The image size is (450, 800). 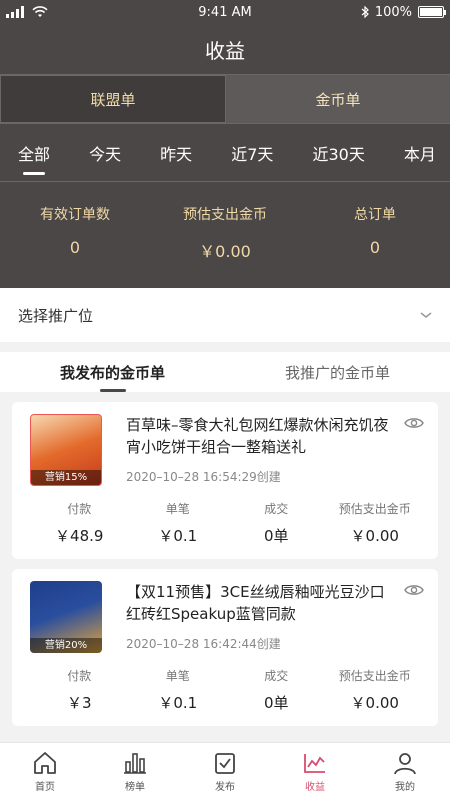 What do you see at coordinates (314, 763) in the screenshot?
I see `earnings-icon` at bounding box center [314, 763].